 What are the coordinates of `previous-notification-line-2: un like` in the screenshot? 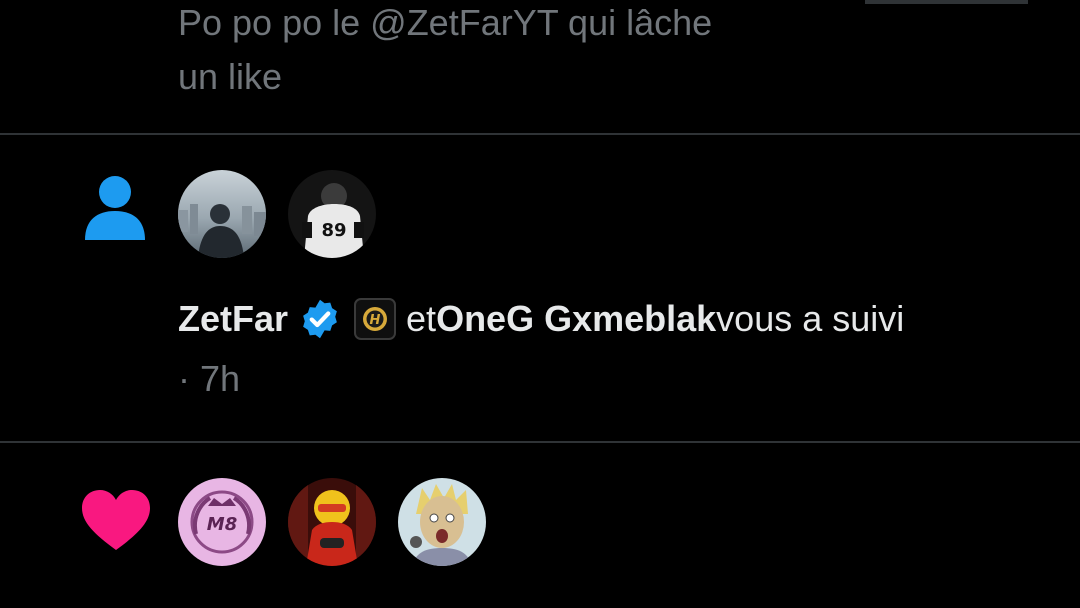 It's located at (230, 76).